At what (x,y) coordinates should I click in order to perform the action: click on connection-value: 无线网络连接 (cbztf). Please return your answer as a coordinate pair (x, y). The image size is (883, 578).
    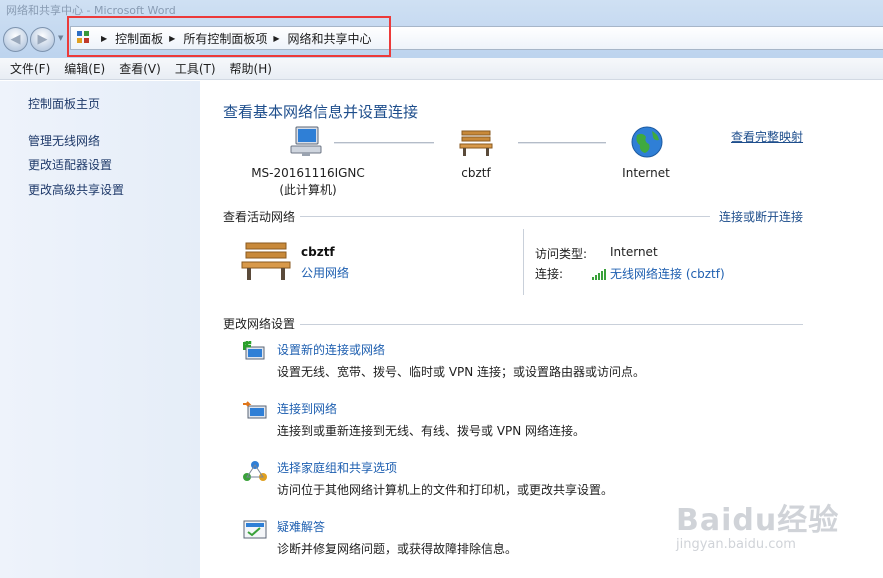
    Looking at the image, I should click on (667, 274).